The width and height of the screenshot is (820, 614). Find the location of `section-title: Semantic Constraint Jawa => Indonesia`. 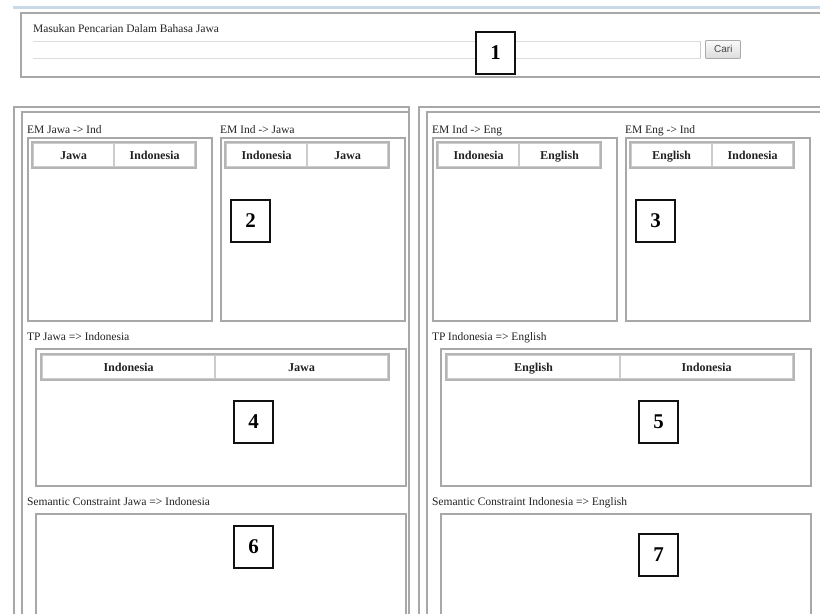

section-title: Semantic Constraint Jawa => Indonesia is located at coordinates (119, 502).